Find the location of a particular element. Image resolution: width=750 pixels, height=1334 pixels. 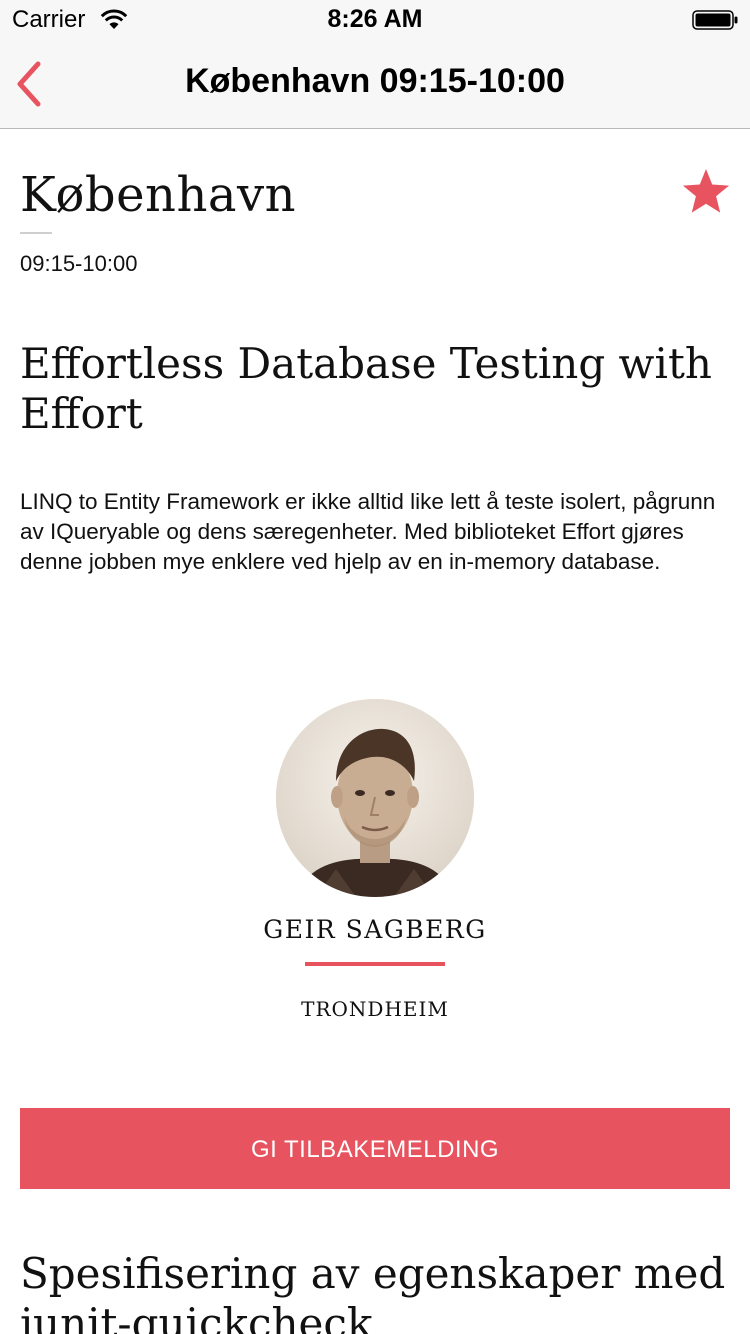

top-bar: Carrier 8:26 AM København 09:15-10:00 is located at coordinates (375, 64).